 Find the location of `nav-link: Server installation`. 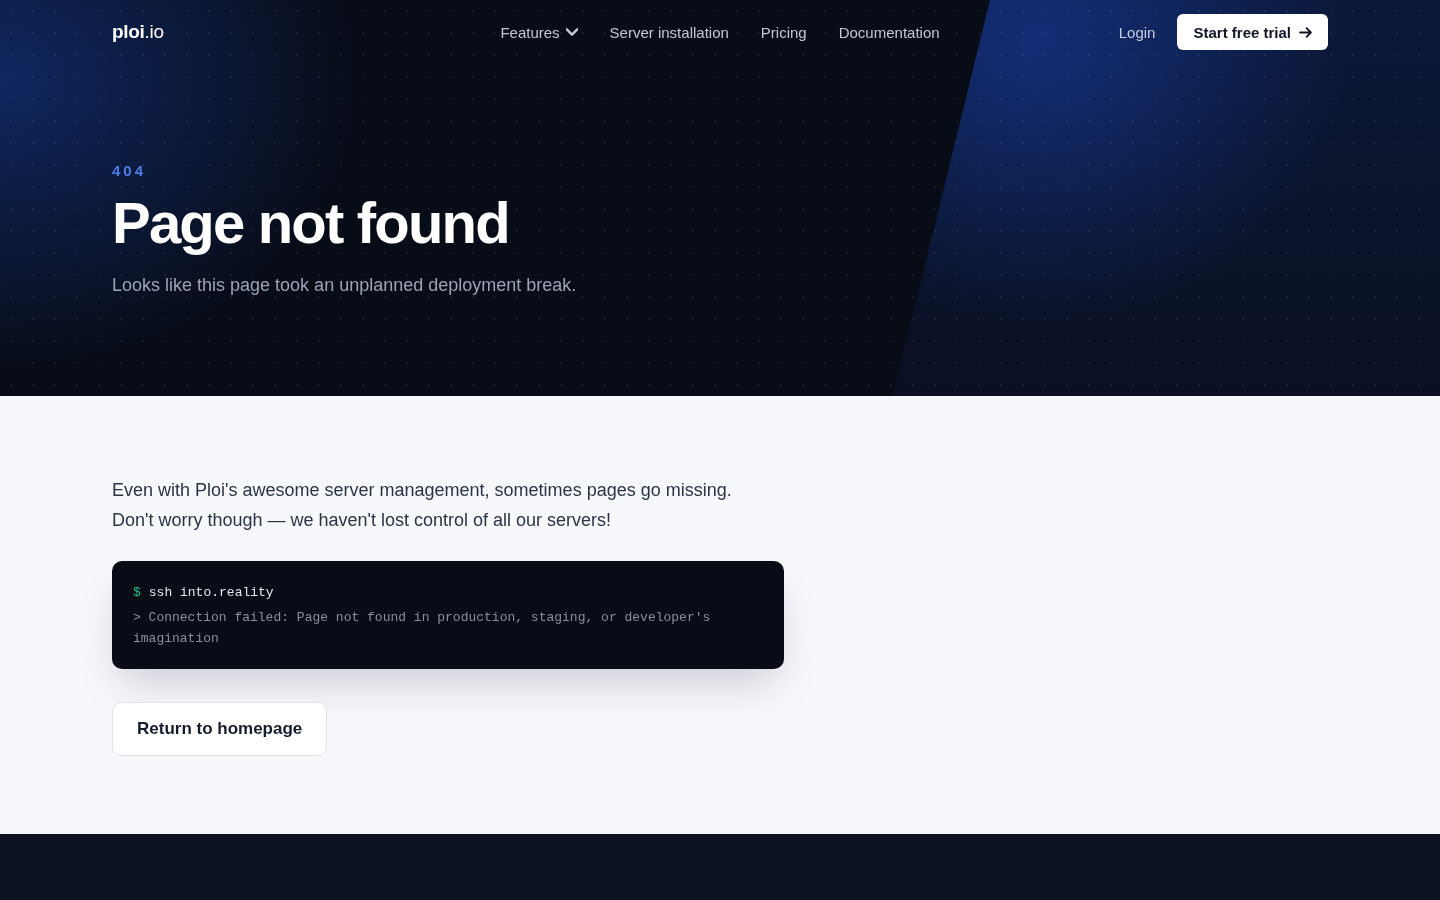

nav-link: Server installation is located at coordinates (669, 32).